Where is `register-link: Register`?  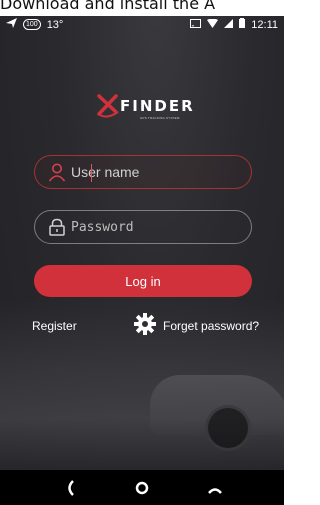
register-link: Register is located at coordinates (54, 326).